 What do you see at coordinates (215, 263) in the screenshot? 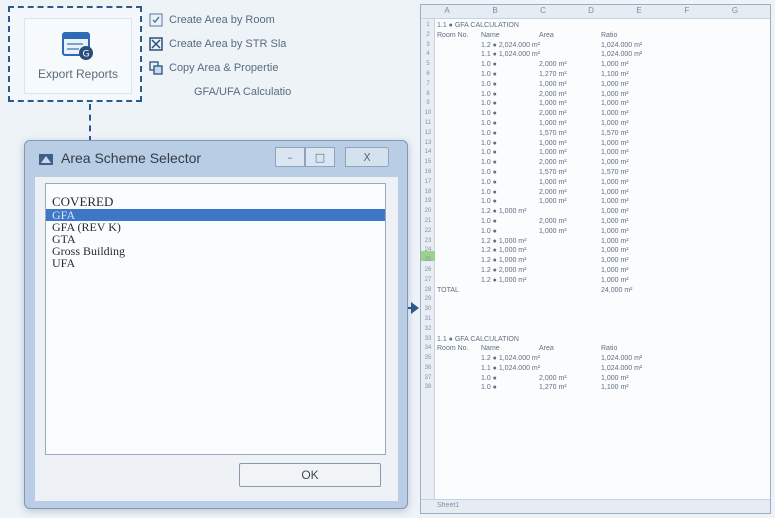
I see `area-scheme-option: UFA` at bounding box center [215, 263].